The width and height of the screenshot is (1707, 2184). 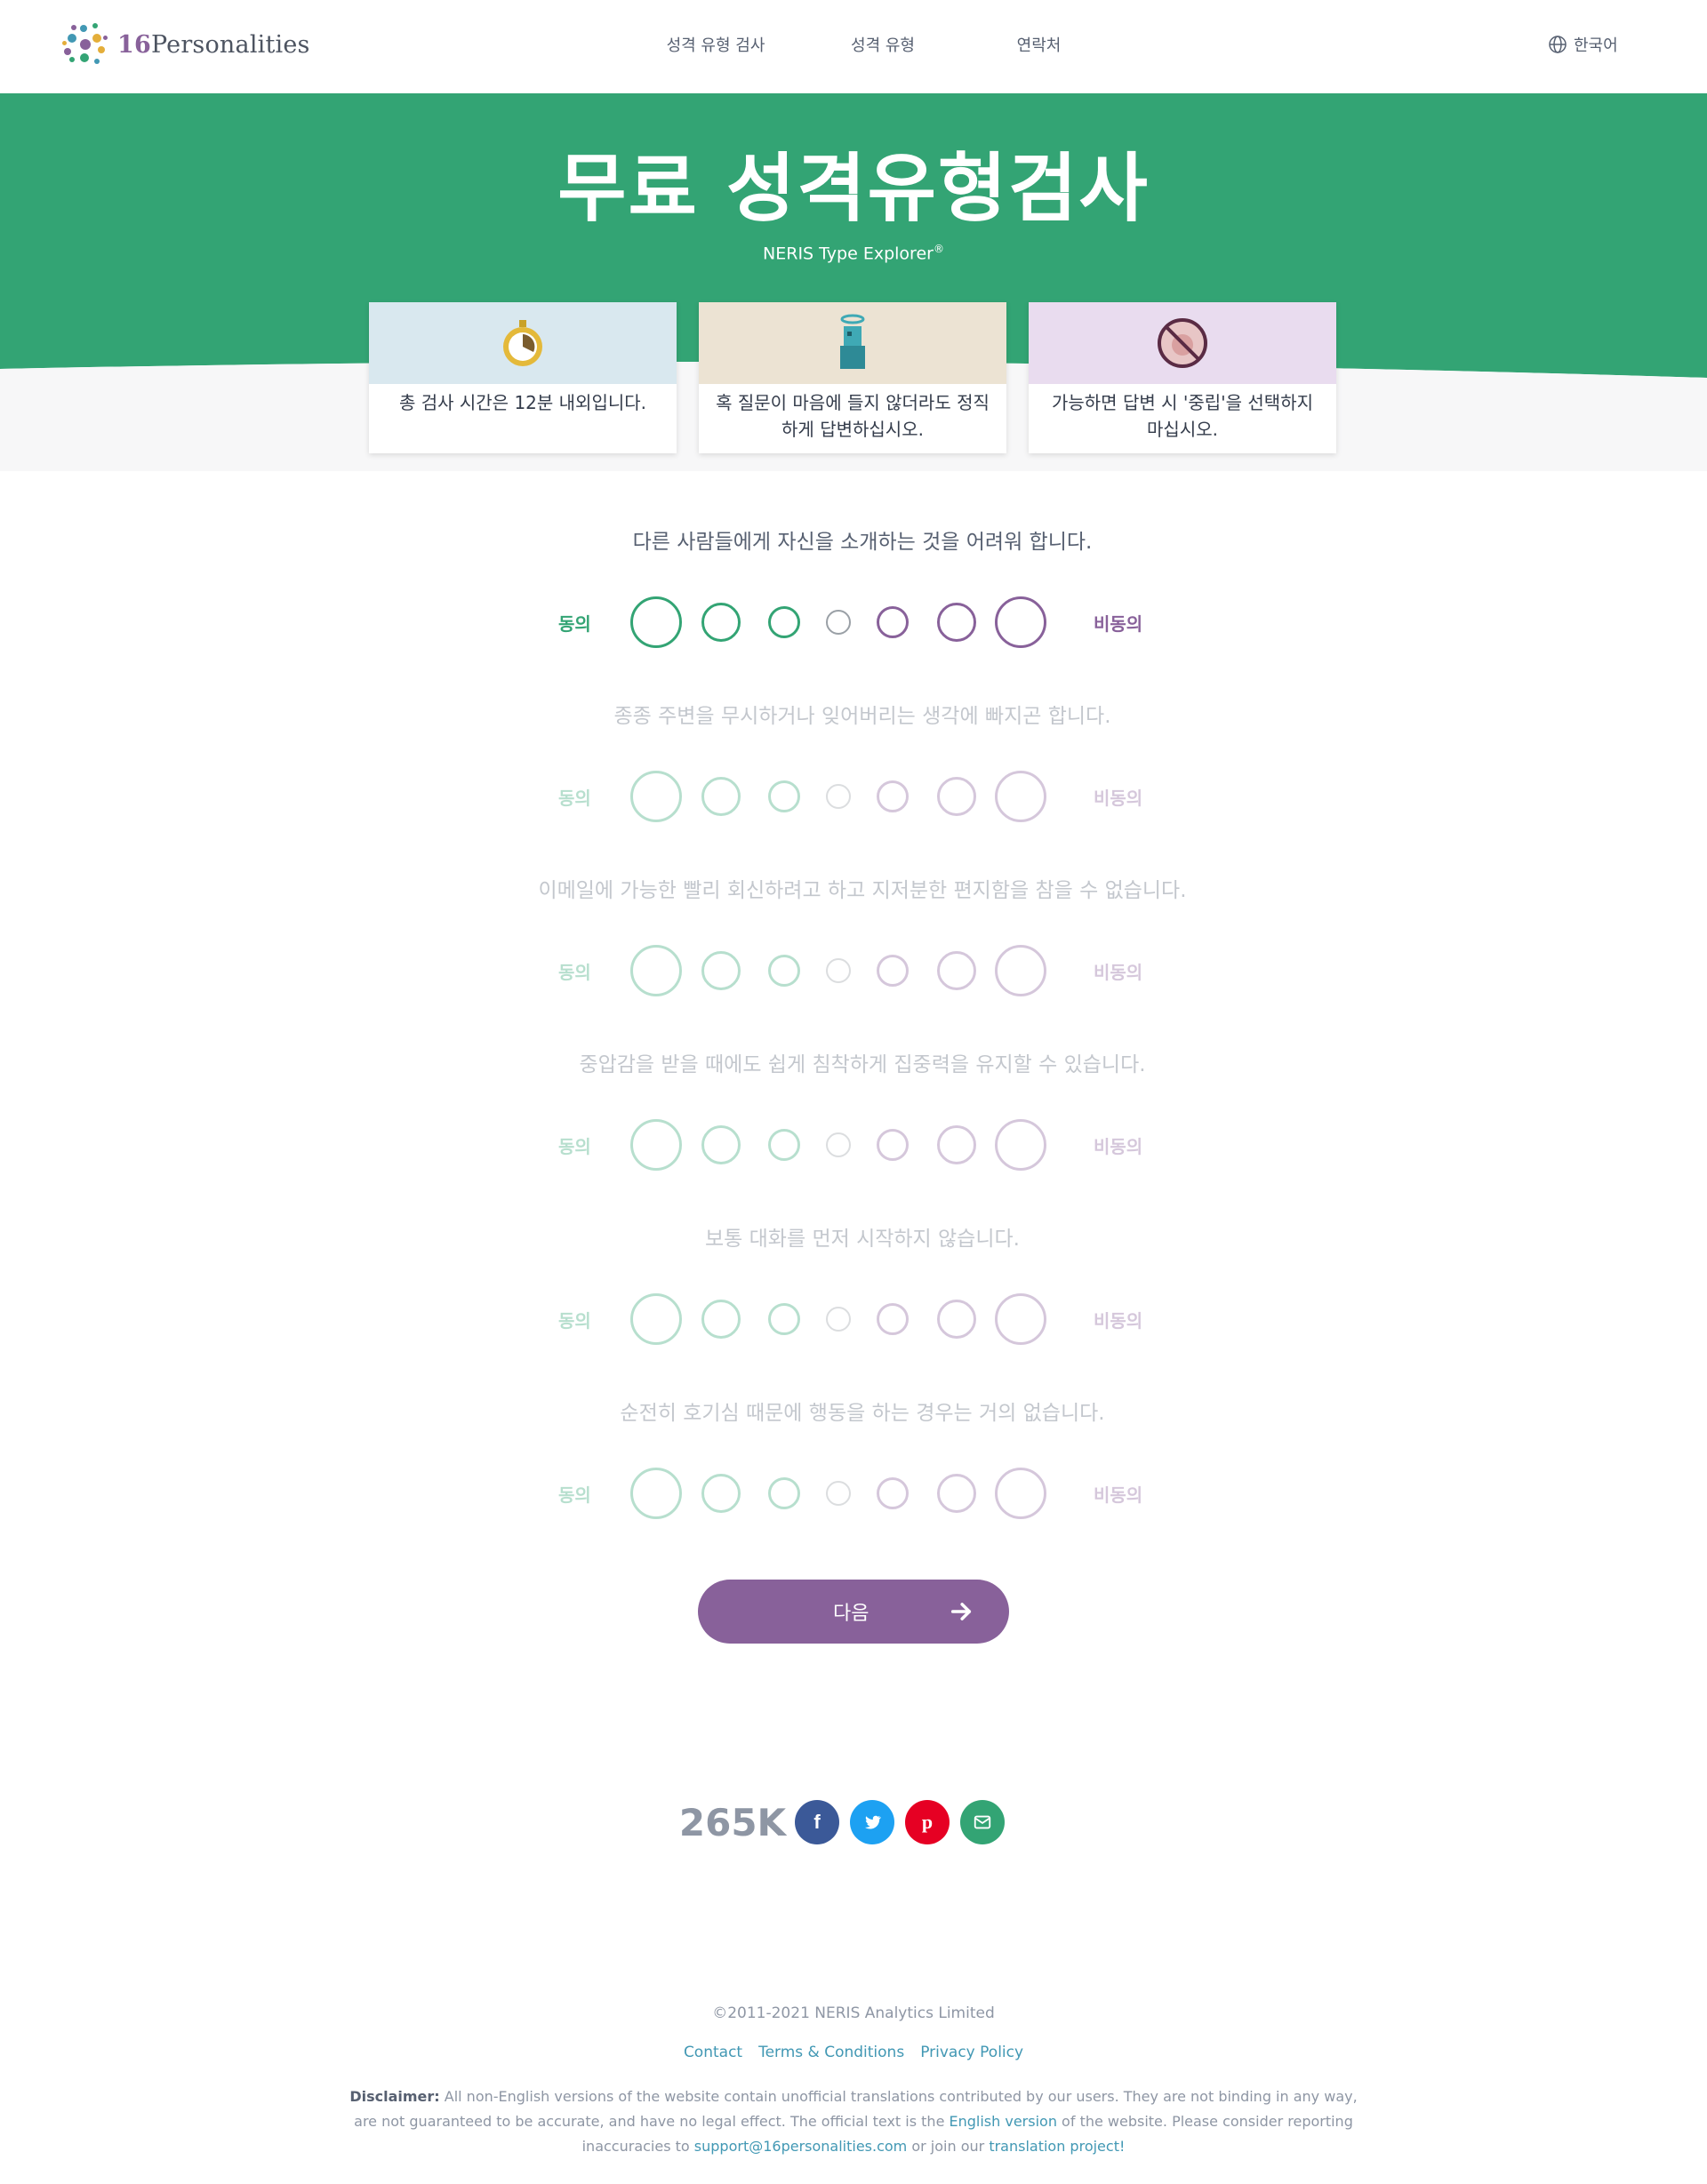 What do you see at coordinates (854, 2013) in the screenshot?
I see `copyright: ©2011-2021 NERIS Analytics Limited` at bounding box center [854, 2013].